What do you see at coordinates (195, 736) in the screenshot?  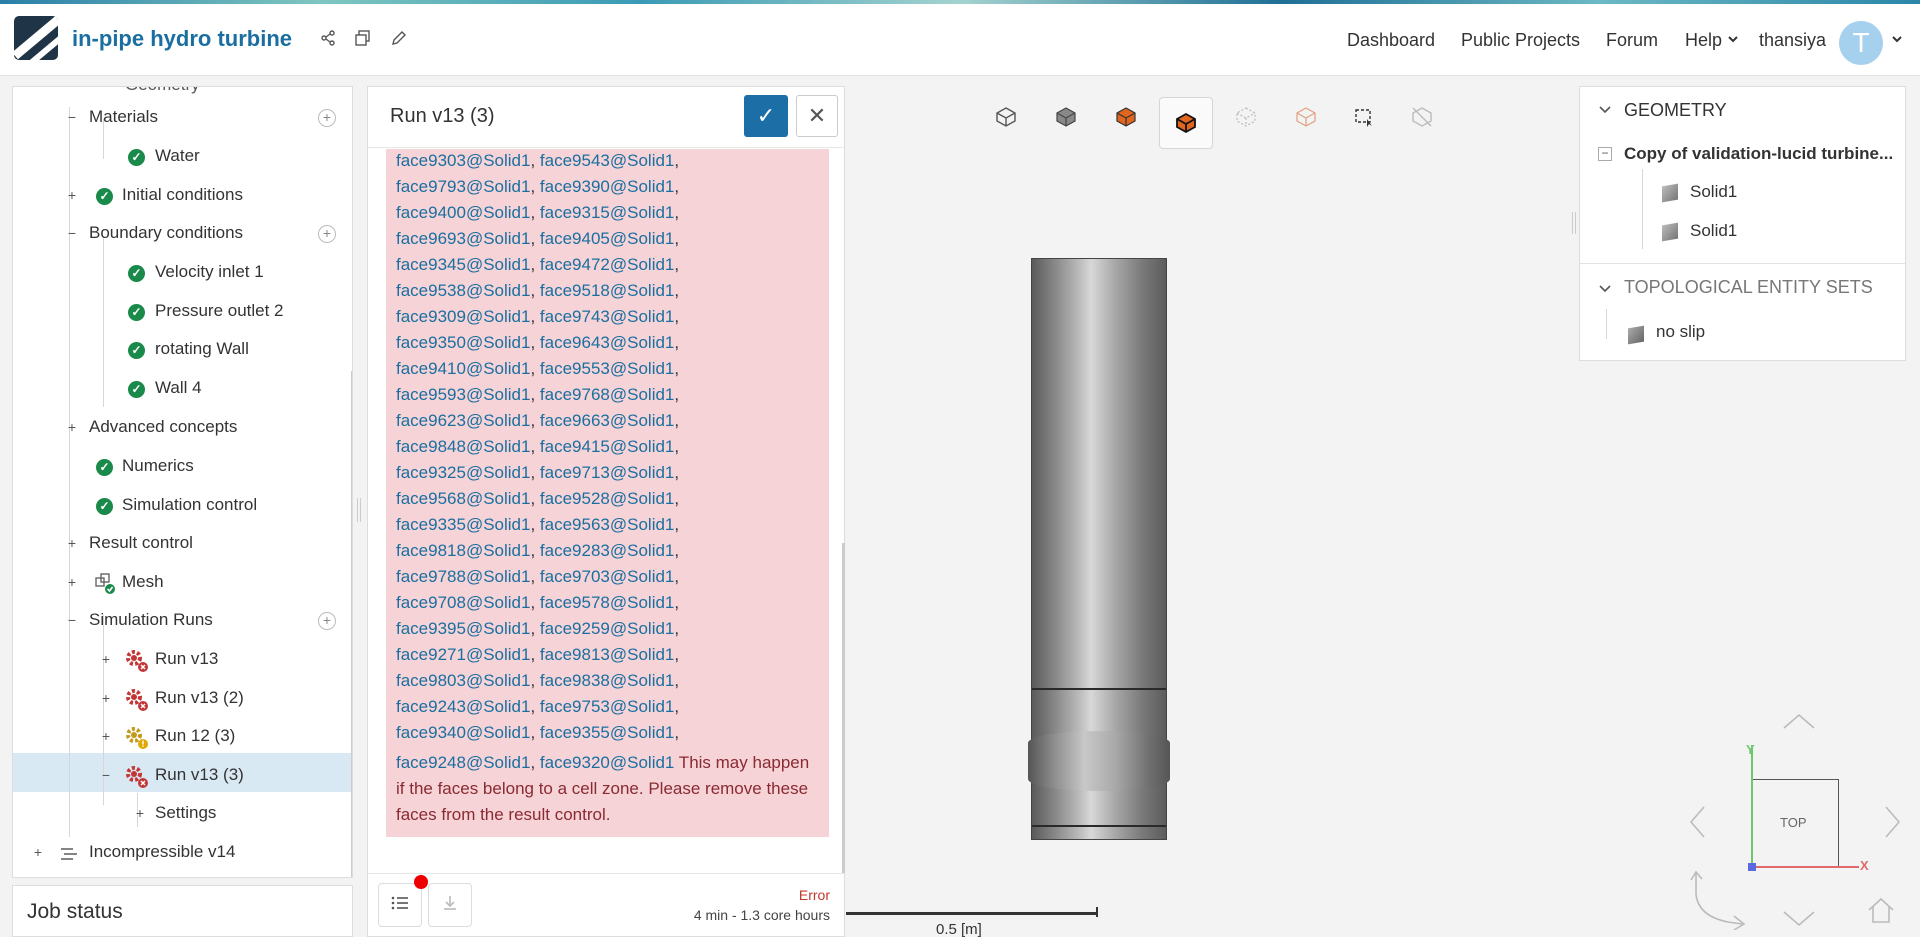 I see `tree-item-run-12-3: Run 12 (3)` at bounding box center [195, 736].